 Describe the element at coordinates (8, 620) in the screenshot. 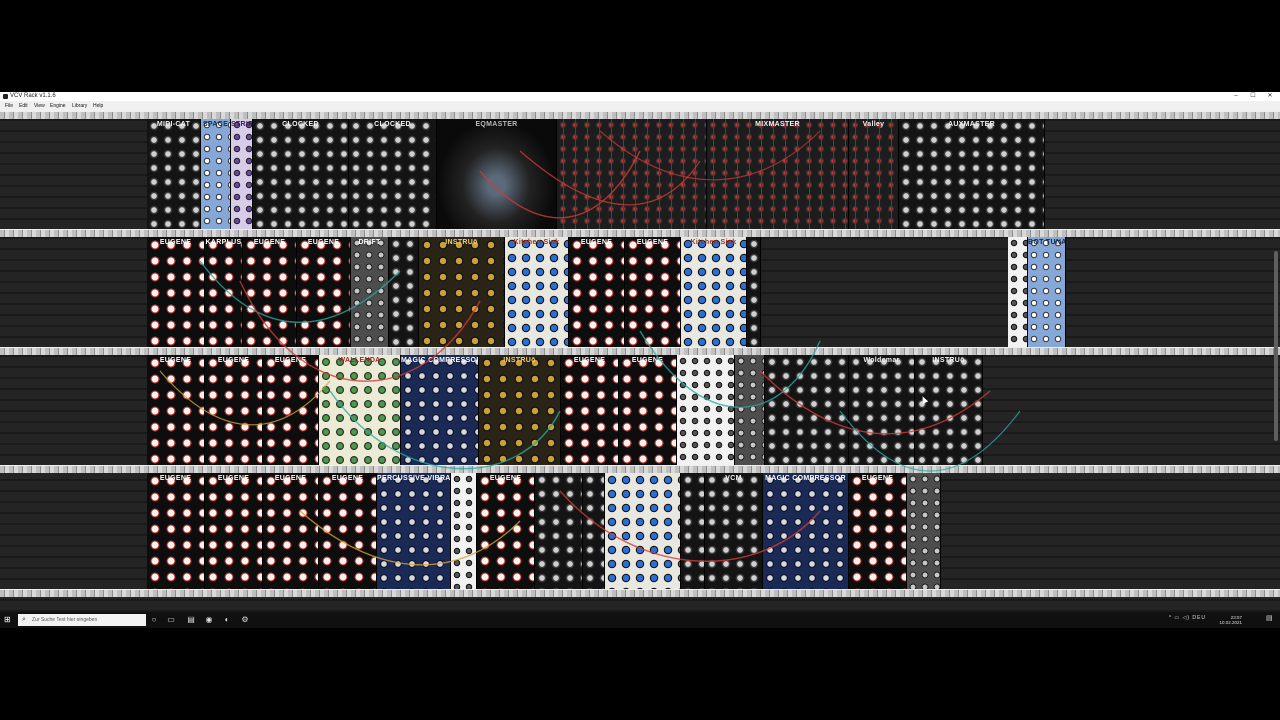

I see `windows-start-icon: ⊞` at that location.